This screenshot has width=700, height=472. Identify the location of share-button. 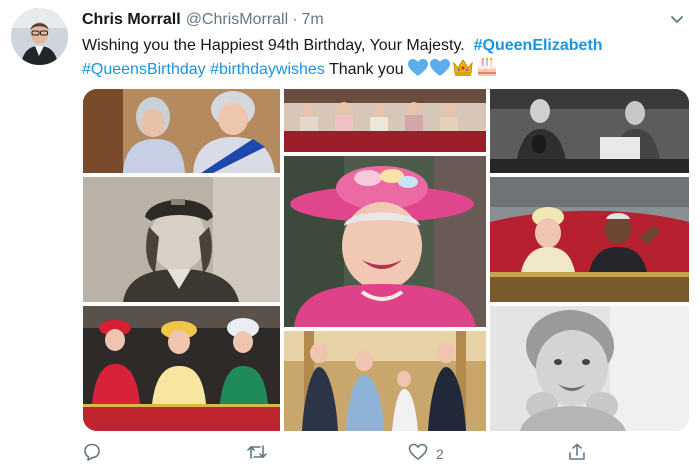
(581, 454).